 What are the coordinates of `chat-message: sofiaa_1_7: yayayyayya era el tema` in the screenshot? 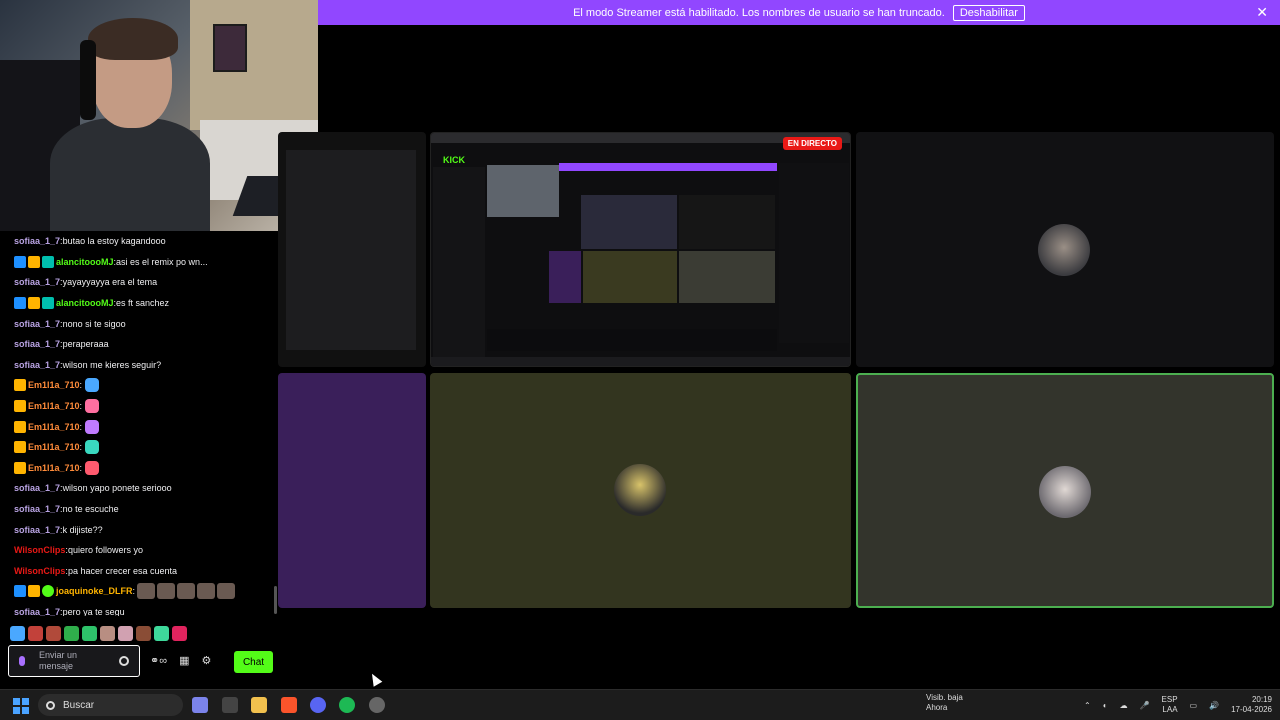 It's located at (136, 282).